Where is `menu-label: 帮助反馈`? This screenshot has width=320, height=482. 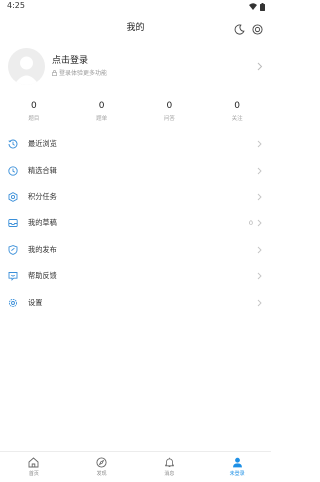 menu-label: 帮助反馈 is located at coordinates (42, 276).